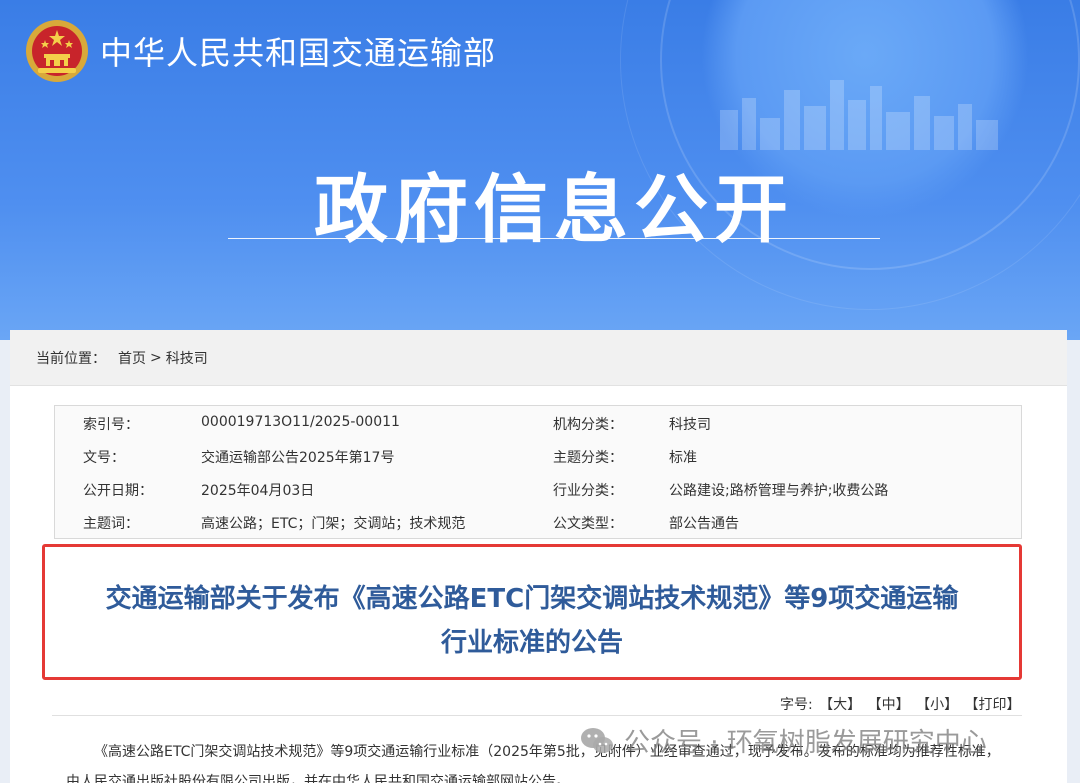  I want to click on wechat-icon, so click(597, 740).